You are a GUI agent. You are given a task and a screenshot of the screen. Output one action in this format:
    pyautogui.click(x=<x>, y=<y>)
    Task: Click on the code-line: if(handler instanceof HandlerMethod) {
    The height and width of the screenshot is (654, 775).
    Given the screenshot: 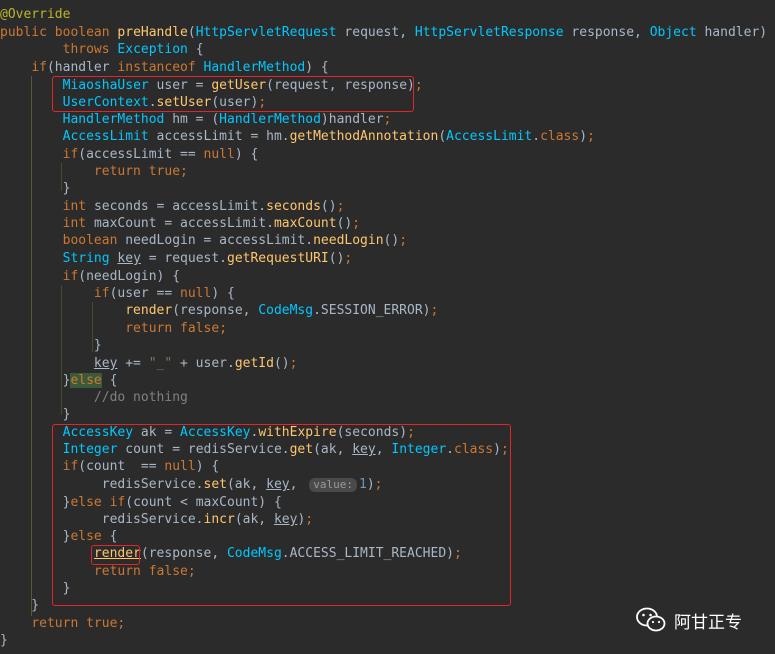 What is the action you would take?
    pyautogui.click(x=164, y=67)
    